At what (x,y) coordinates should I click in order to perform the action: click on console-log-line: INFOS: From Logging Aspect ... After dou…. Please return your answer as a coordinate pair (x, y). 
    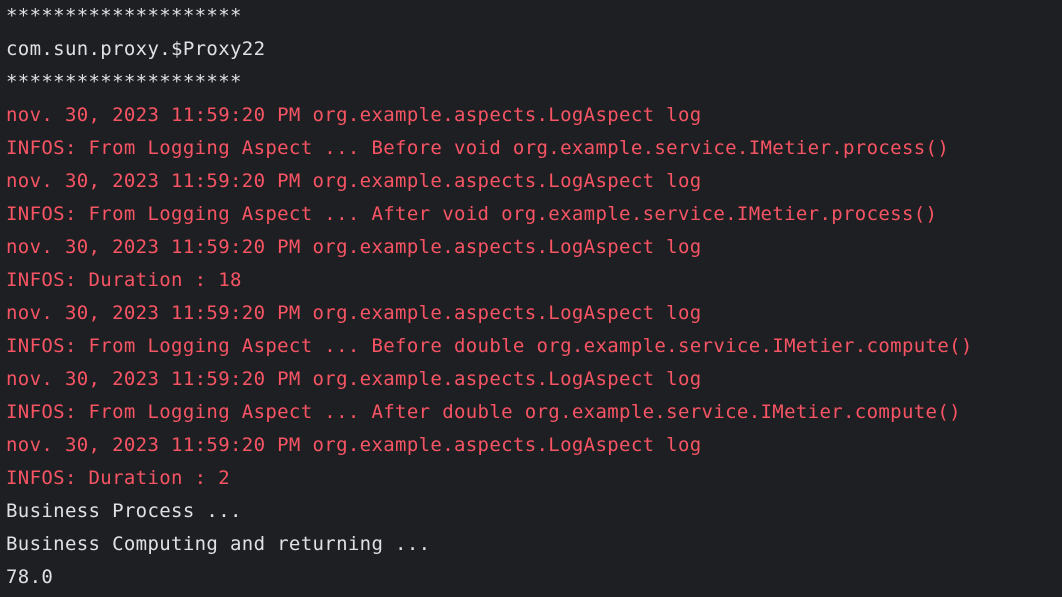
    Looking at the image, I should click on (483, 412).